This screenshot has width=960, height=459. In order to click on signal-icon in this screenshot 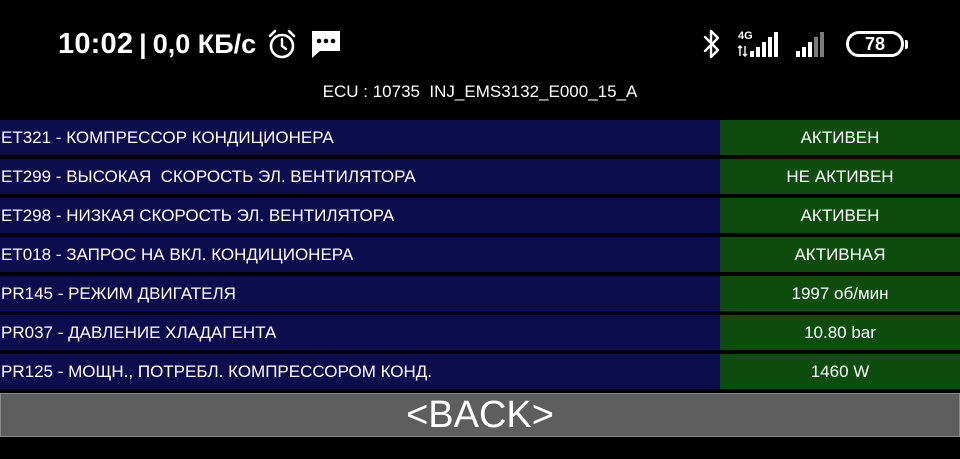, I will do `click(813, 44)`.